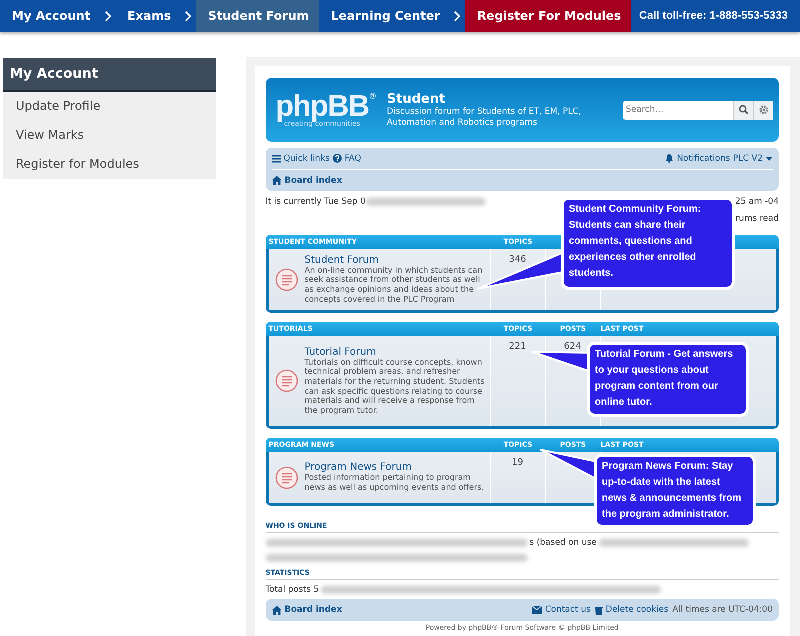  Describe the element at coordinates (416, 99) in the screenshot. I see `site-title: Student` at that location.